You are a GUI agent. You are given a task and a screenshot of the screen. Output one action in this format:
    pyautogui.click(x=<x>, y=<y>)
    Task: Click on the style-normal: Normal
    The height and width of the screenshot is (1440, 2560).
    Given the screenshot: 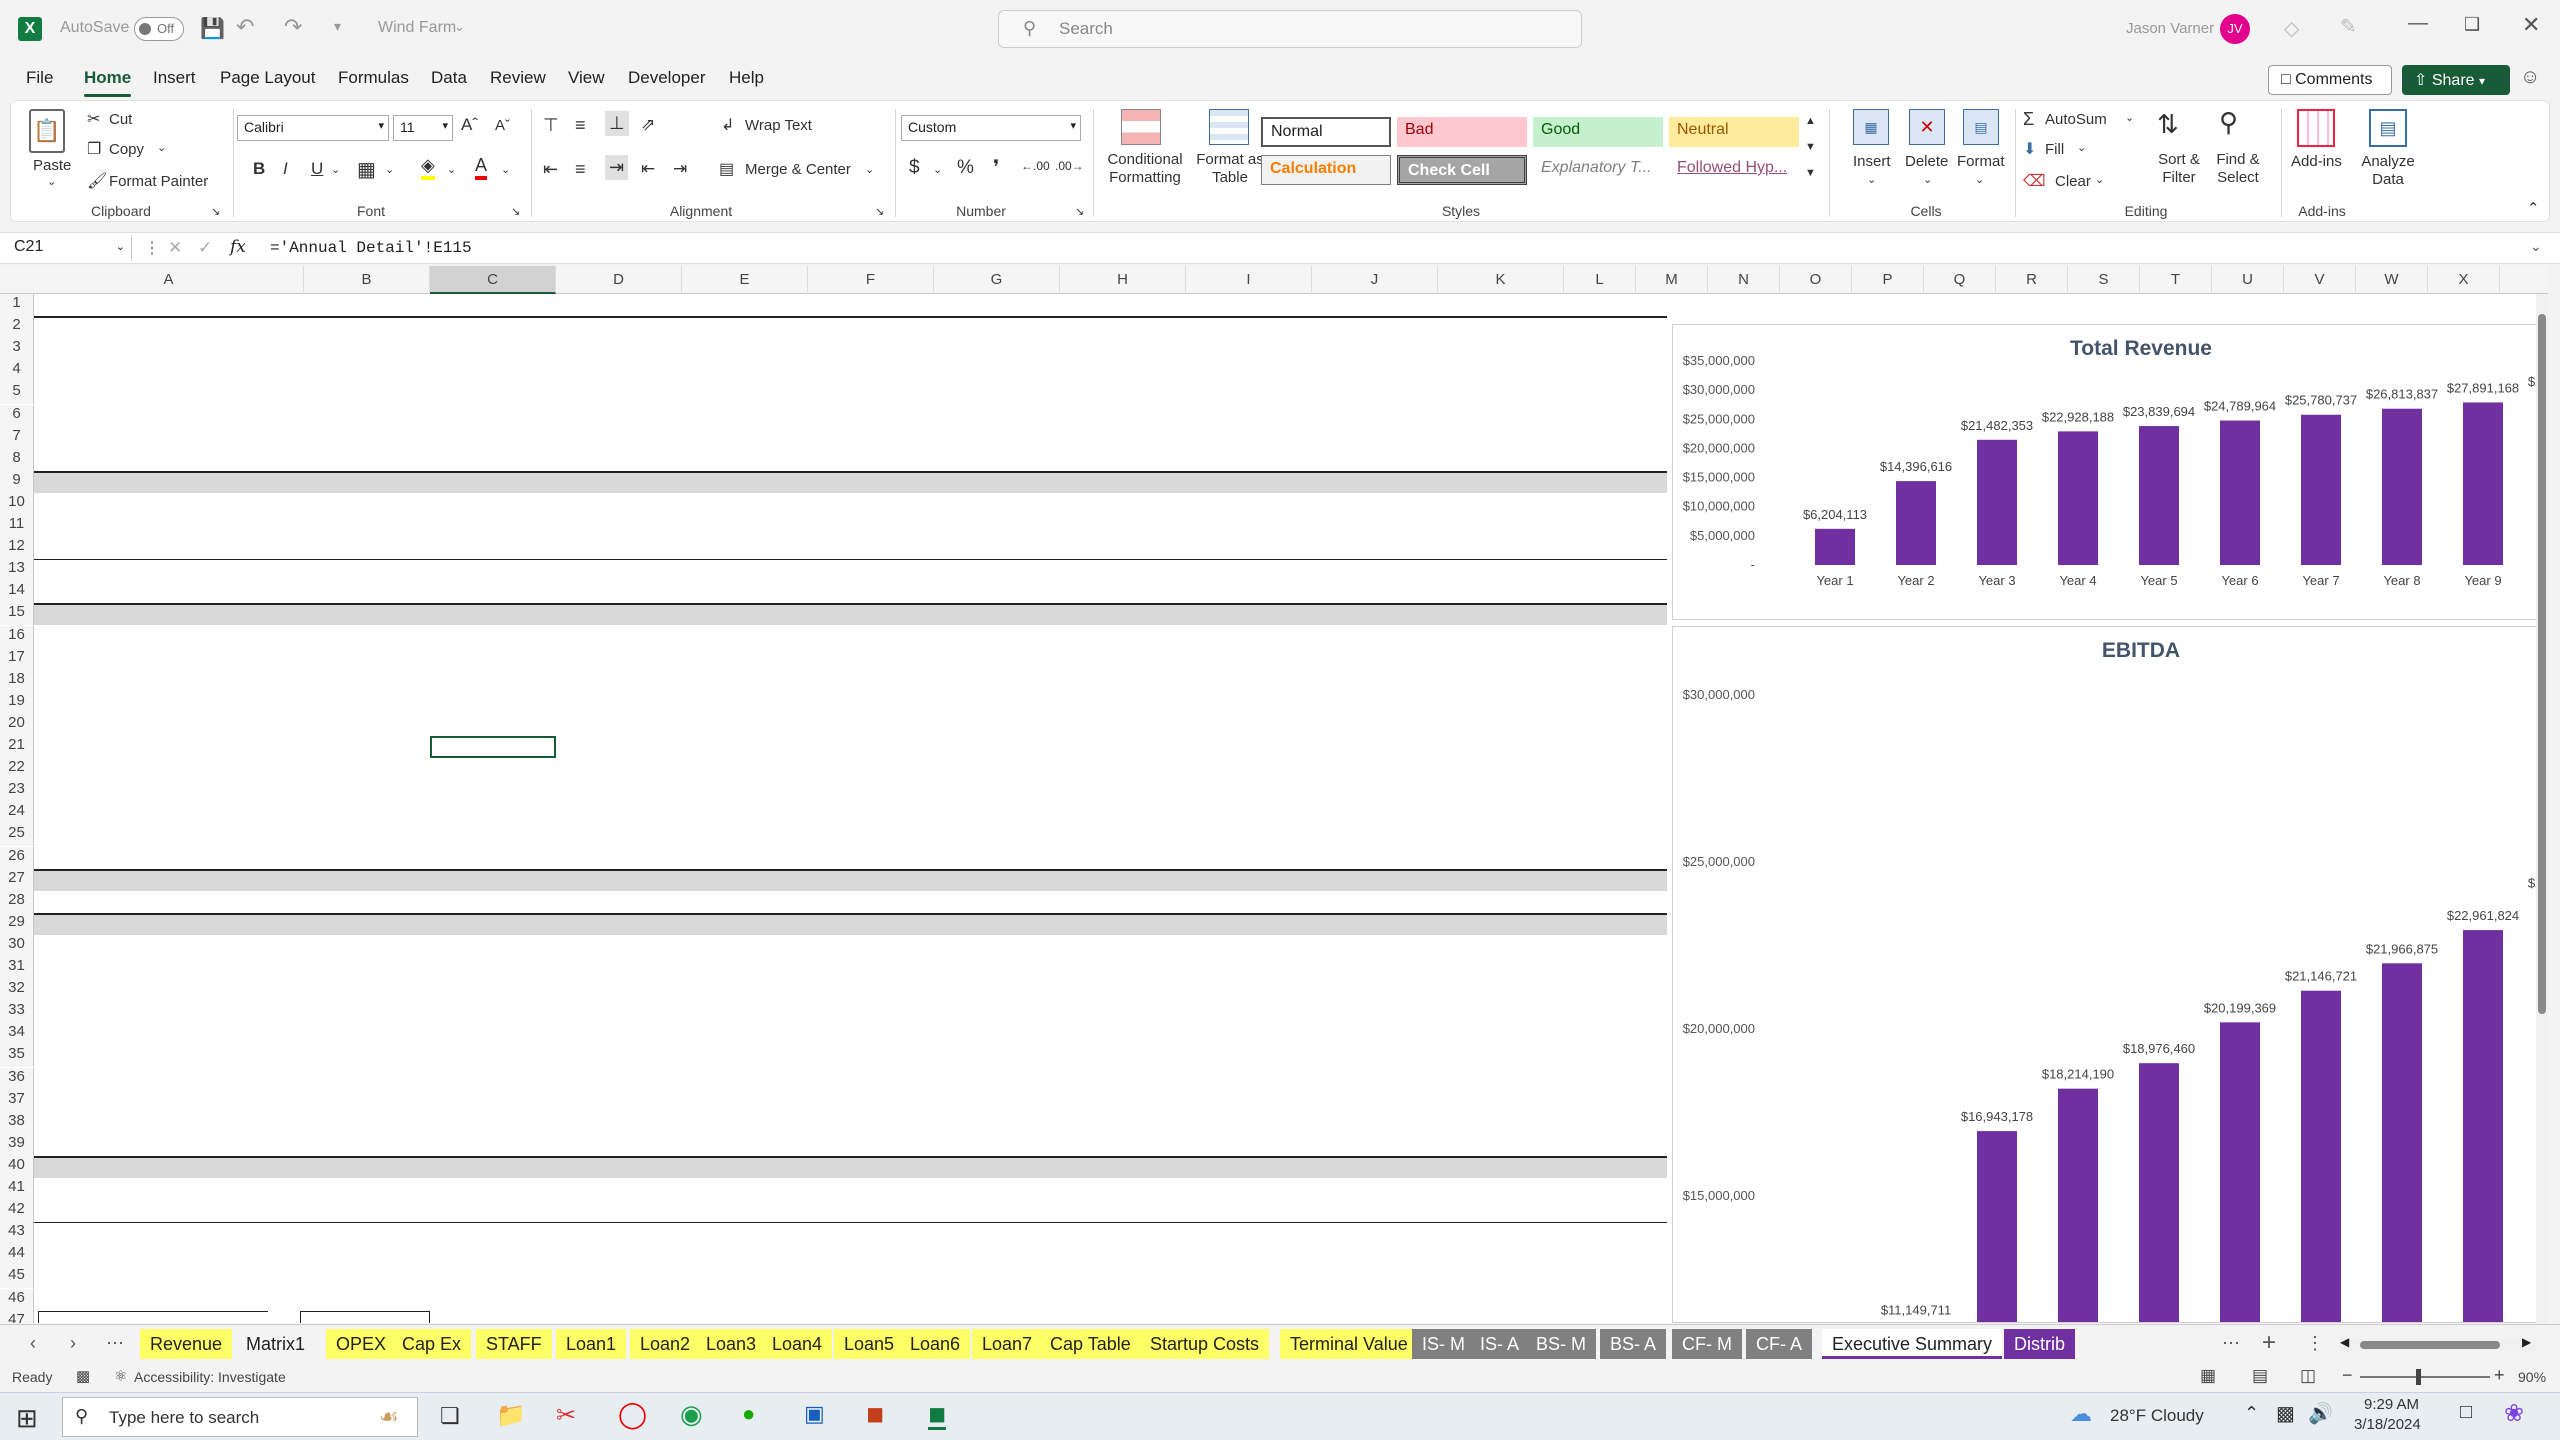 What is the action you would take?
    pyautogui.click(x=1326, y=132)
    